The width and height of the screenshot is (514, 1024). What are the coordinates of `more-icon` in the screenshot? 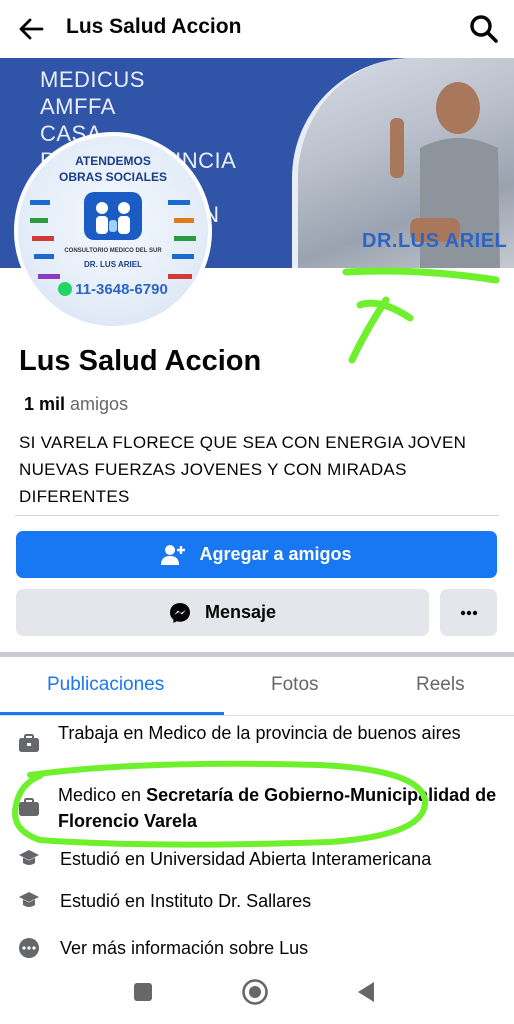 It's located at (468, 612).